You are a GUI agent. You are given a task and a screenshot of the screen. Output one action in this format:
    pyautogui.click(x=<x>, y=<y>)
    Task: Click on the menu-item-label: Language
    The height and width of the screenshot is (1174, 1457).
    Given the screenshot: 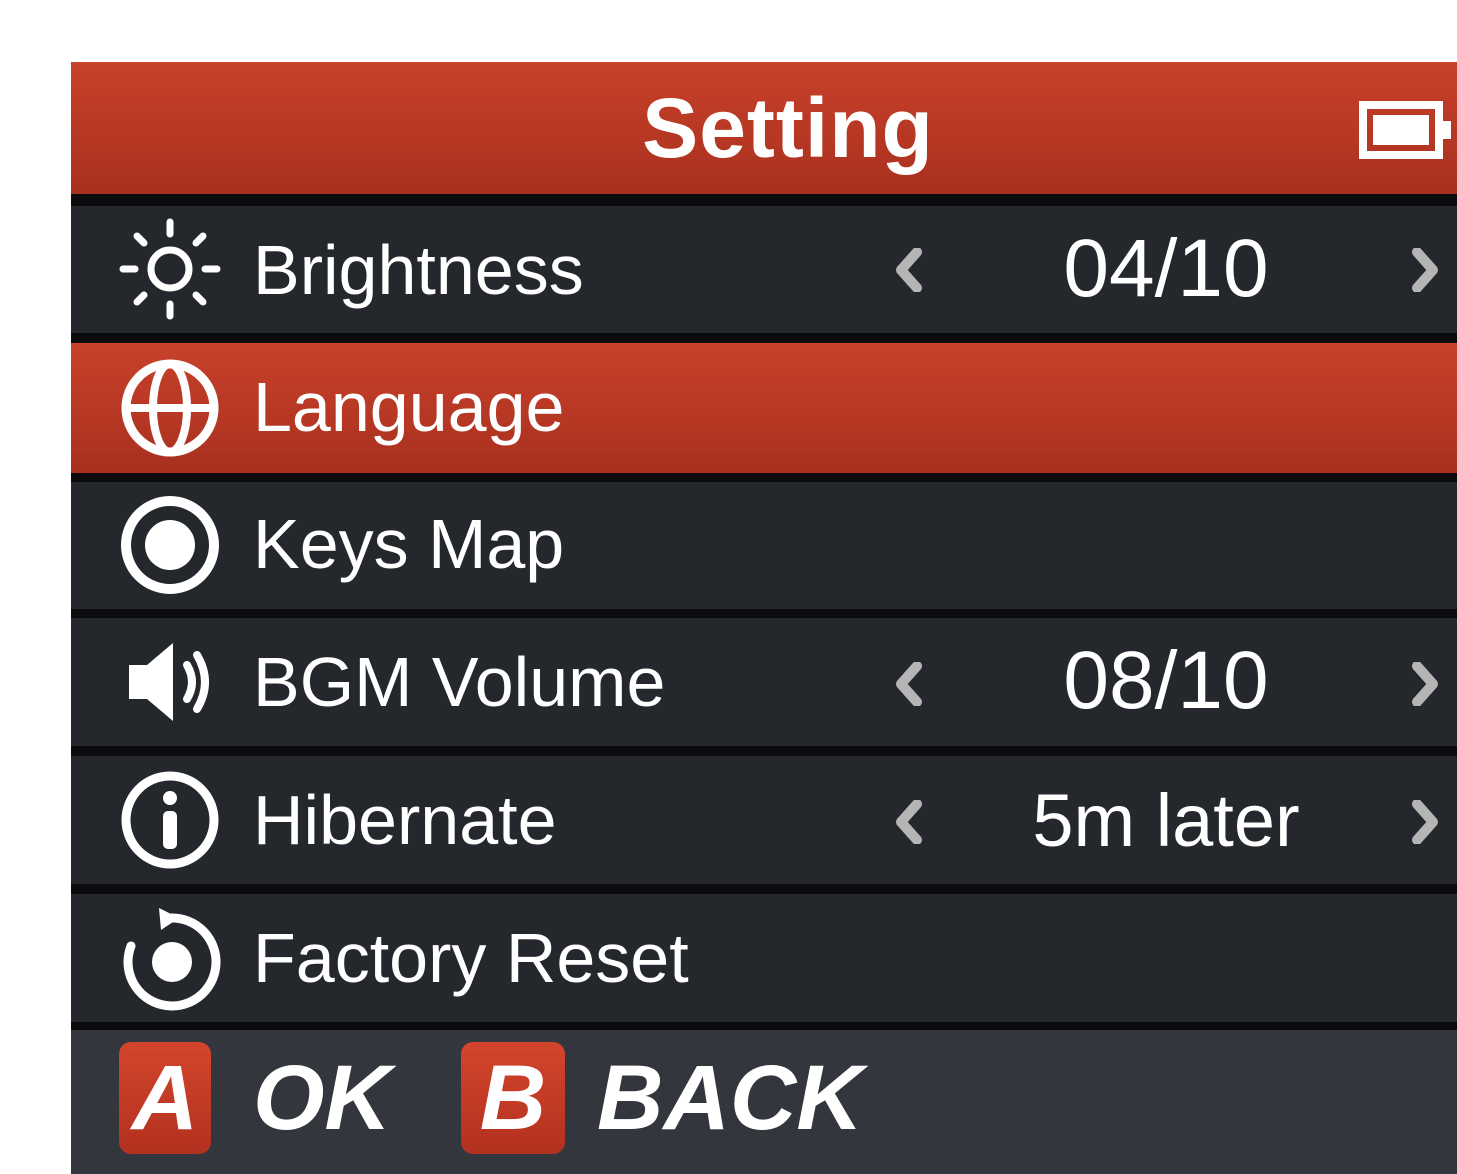 What is the action you would take?
    pyautogui.click(x=409, y=407)
    